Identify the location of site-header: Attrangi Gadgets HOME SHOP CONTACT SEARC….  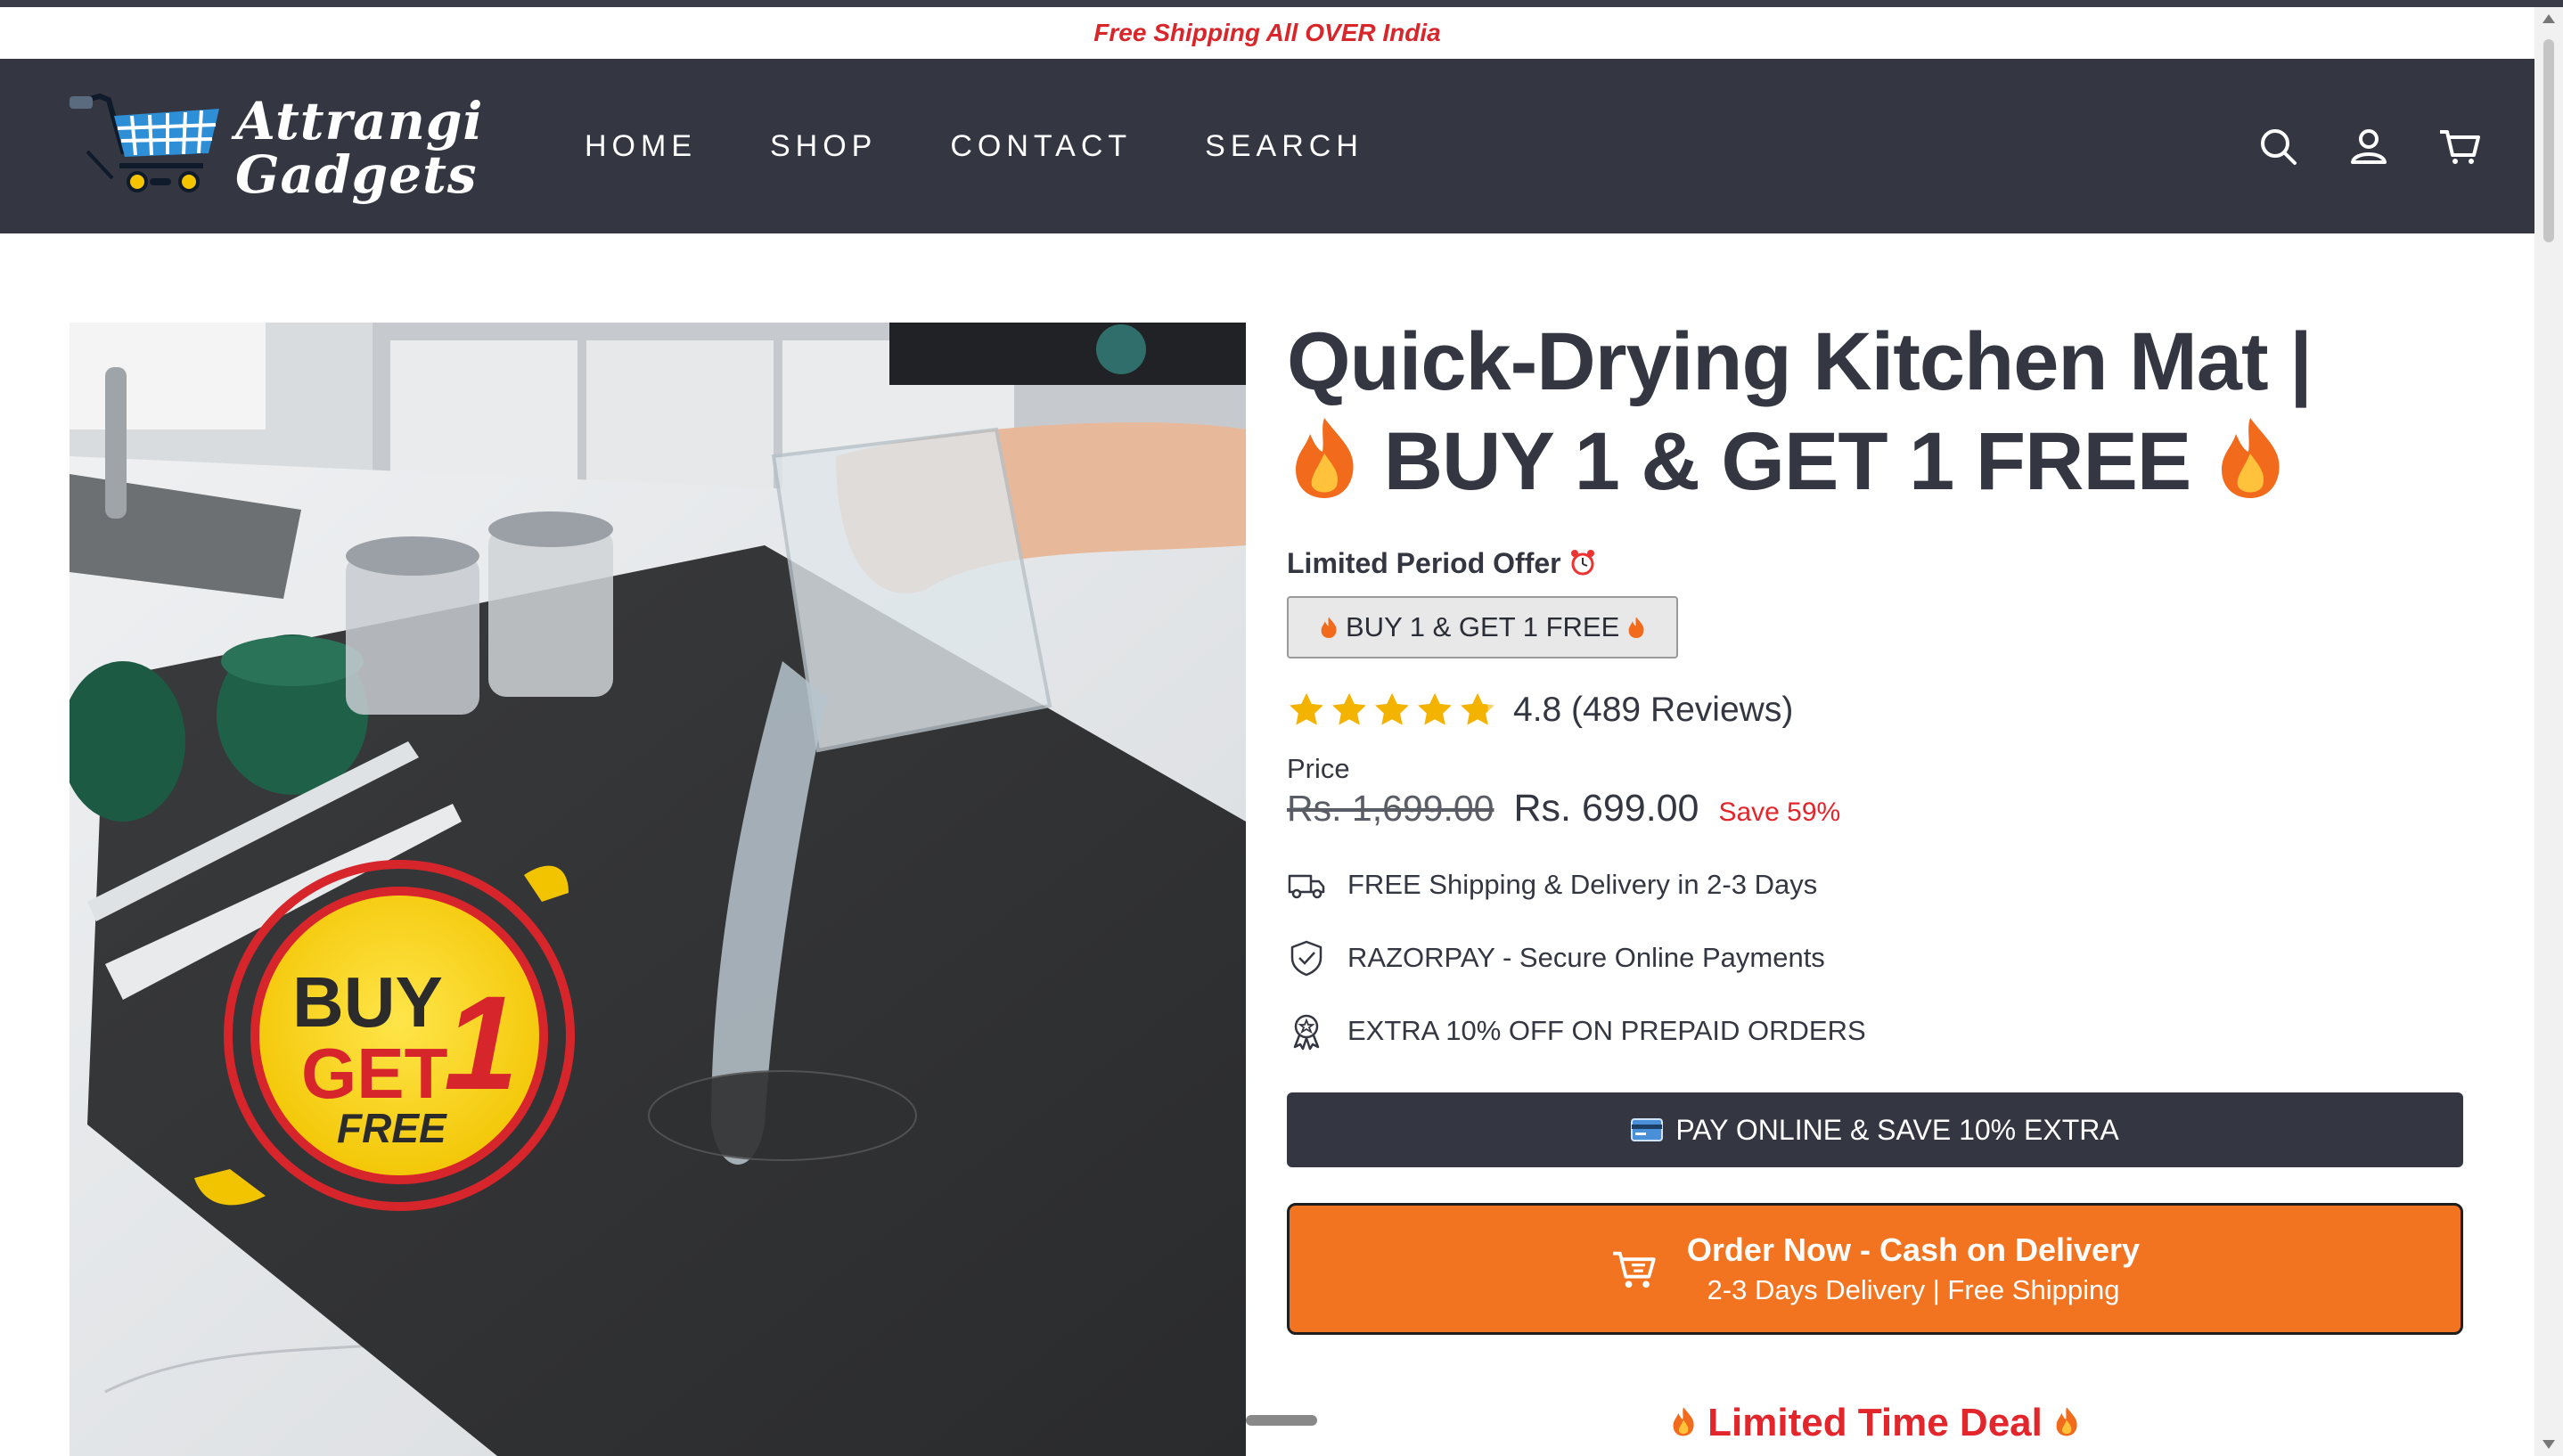
(1267, 146).